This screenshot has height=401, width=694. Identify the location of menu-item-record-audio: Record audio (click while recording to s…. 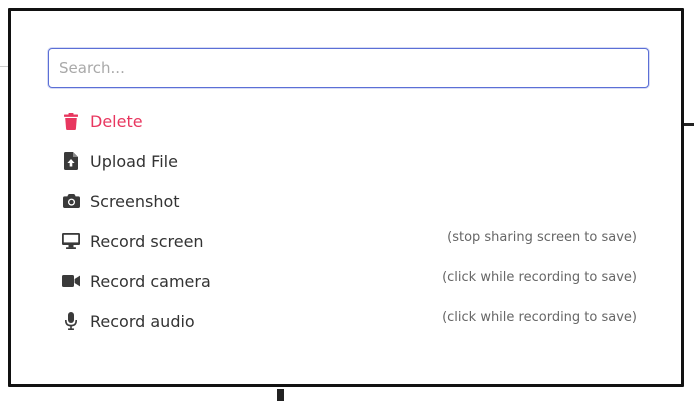
(348, 321).